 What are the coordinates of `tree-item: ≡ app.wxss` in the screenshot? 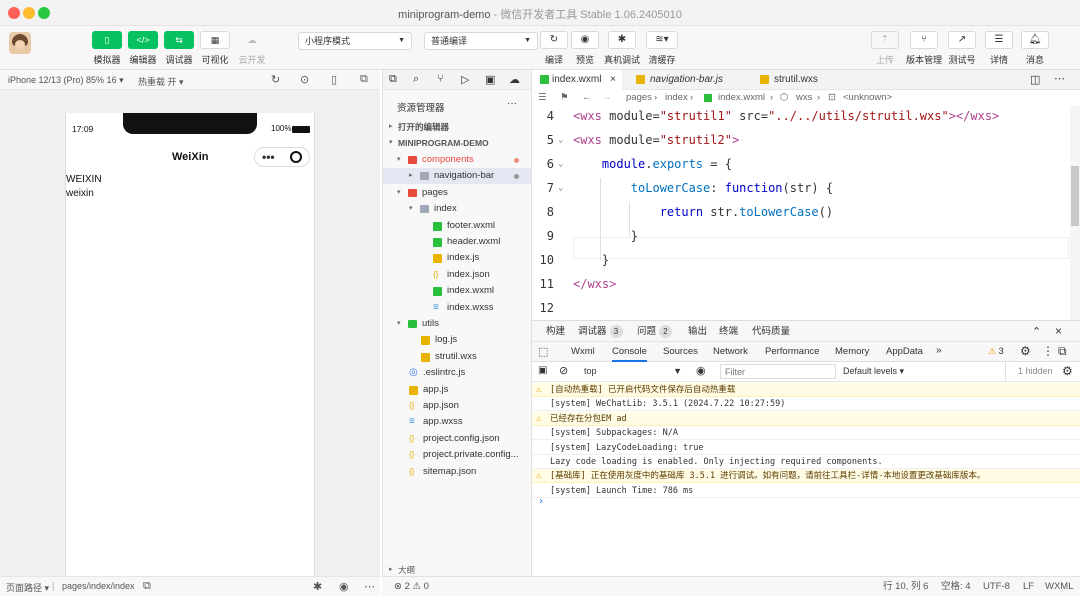 It's located at (457, 422).